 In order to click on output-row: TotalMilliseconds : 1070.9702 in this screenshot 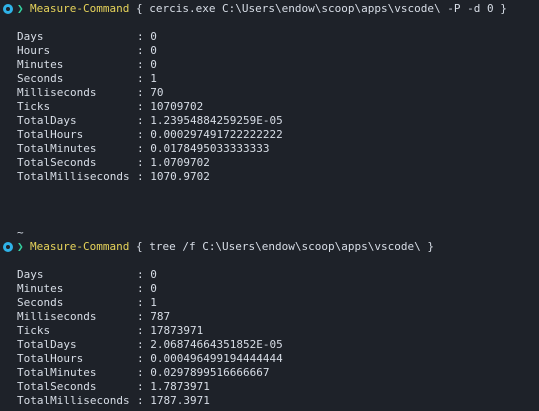, I will do `click(113, 177)`.